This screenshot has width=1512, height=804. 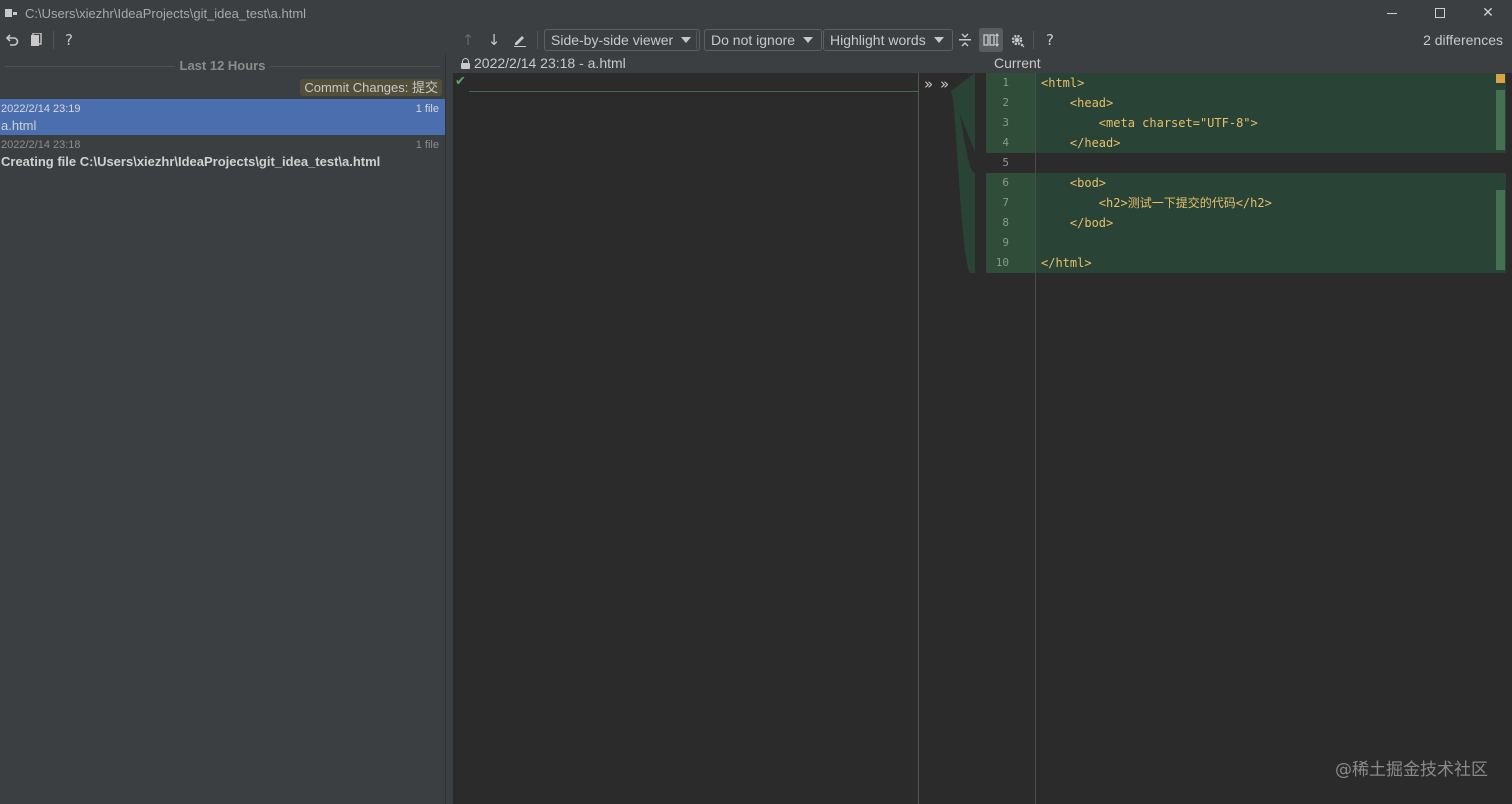 I want to click on collapse-unchanged-button, so click(x=965, y=40).